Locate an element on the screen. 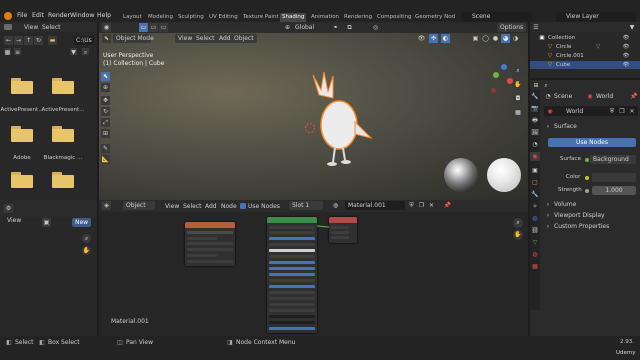 This screenshot has width=640, height=360. material-tab-icon: ◍ is located at coordinates (535, 254).